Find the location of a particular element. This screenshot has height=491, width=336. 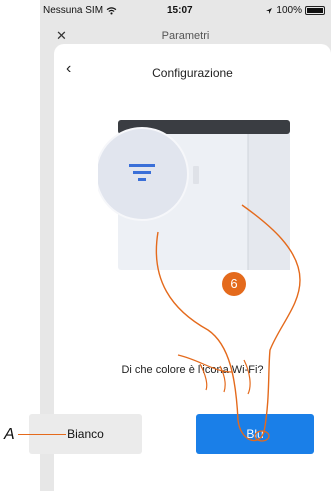

battery-icon is located at coordinates (315, 10).